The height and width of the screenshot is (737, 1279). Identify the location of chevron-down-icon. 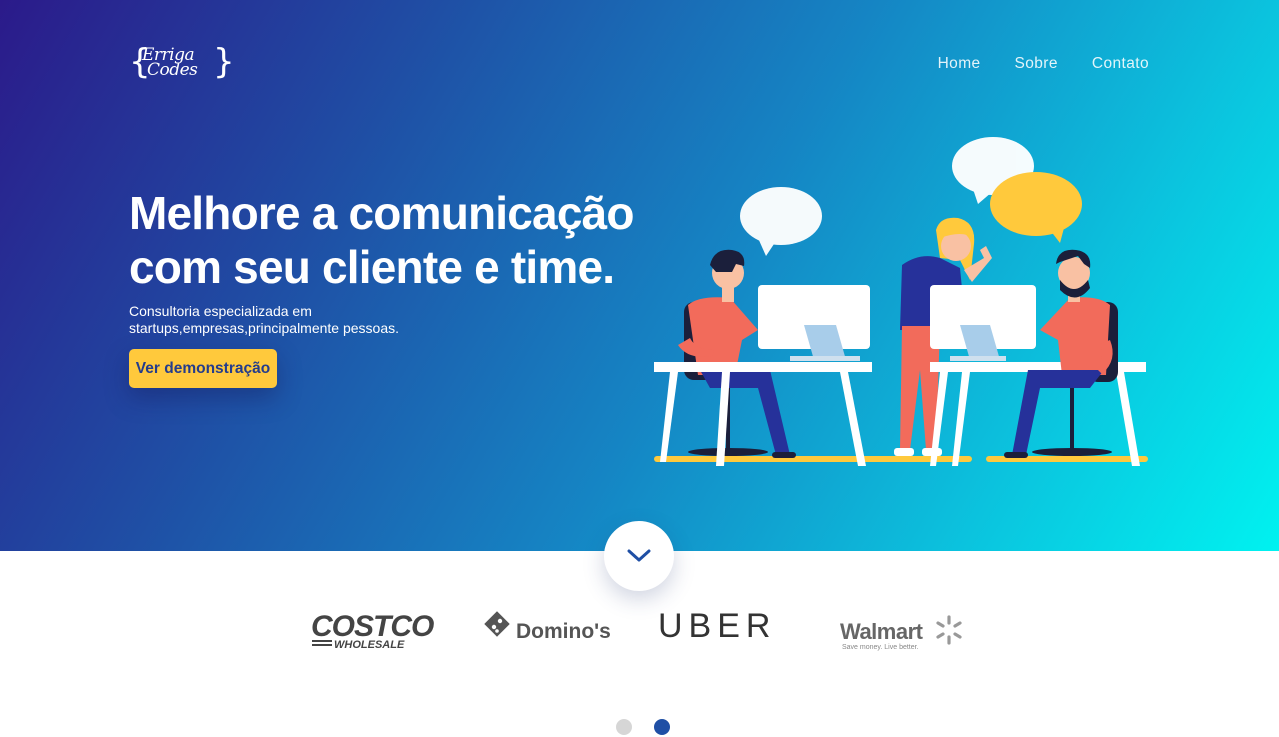
(639, 555).